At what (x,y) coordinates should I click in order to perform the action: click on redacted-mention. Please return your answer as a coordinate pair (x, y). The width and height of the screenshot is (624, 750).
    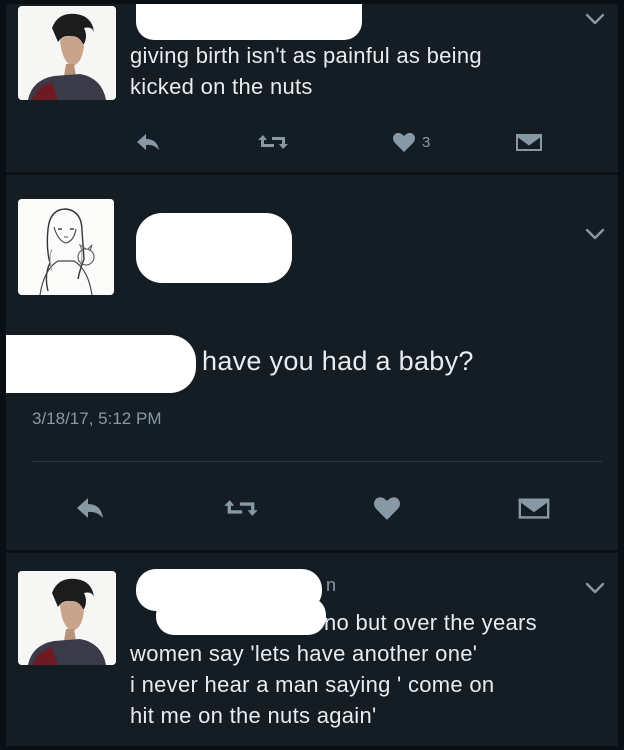
    Looking at the image, I should click on (101, 364).